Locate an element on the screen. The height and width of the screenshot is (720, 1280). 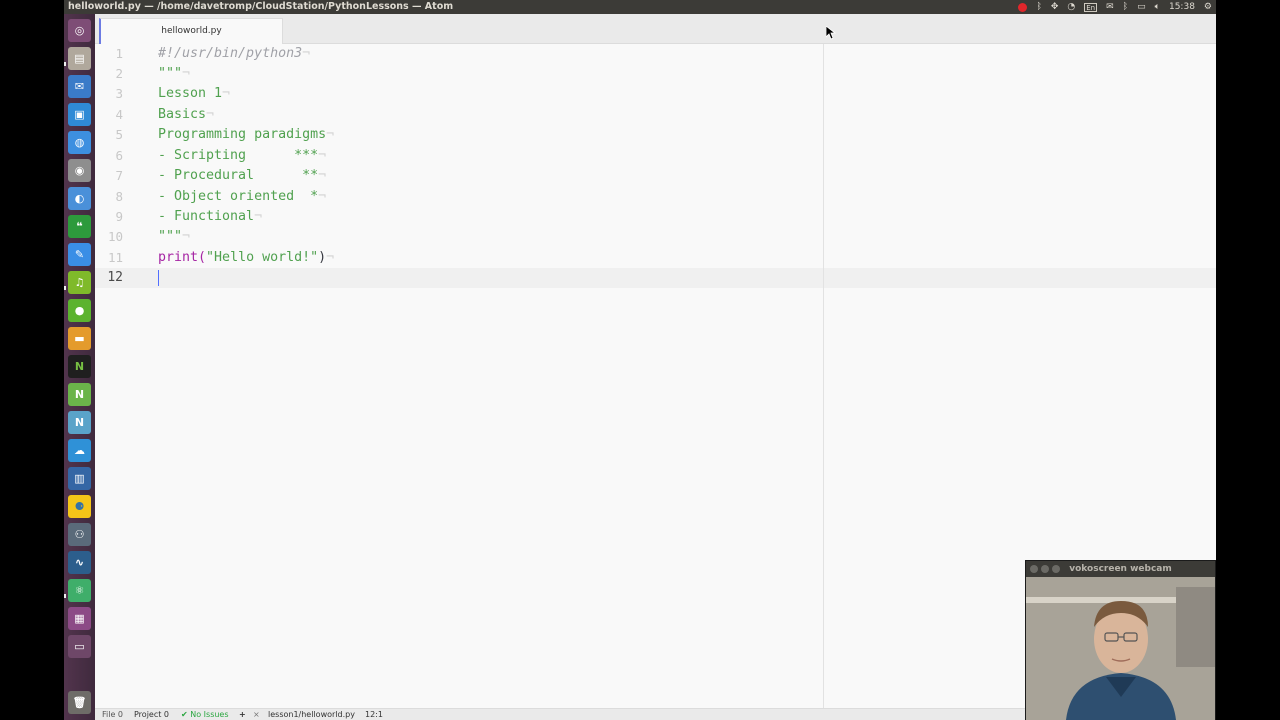
line-number: 10 is located at coordinates (115, 236).